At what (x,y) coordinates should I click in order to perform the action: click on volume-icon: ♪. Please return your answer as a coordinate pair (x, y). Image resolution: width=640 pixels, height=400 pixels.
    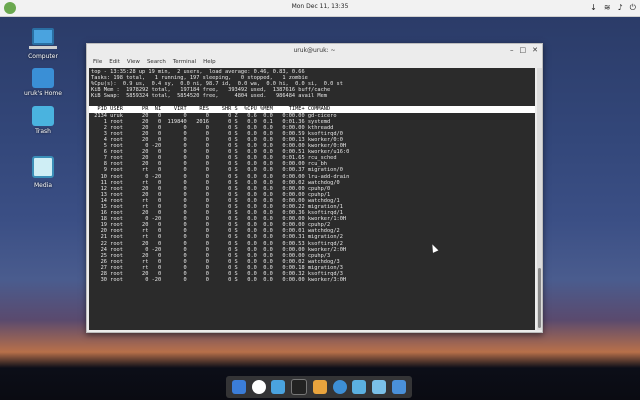
    Looking at the image, I should click on (620, 8).